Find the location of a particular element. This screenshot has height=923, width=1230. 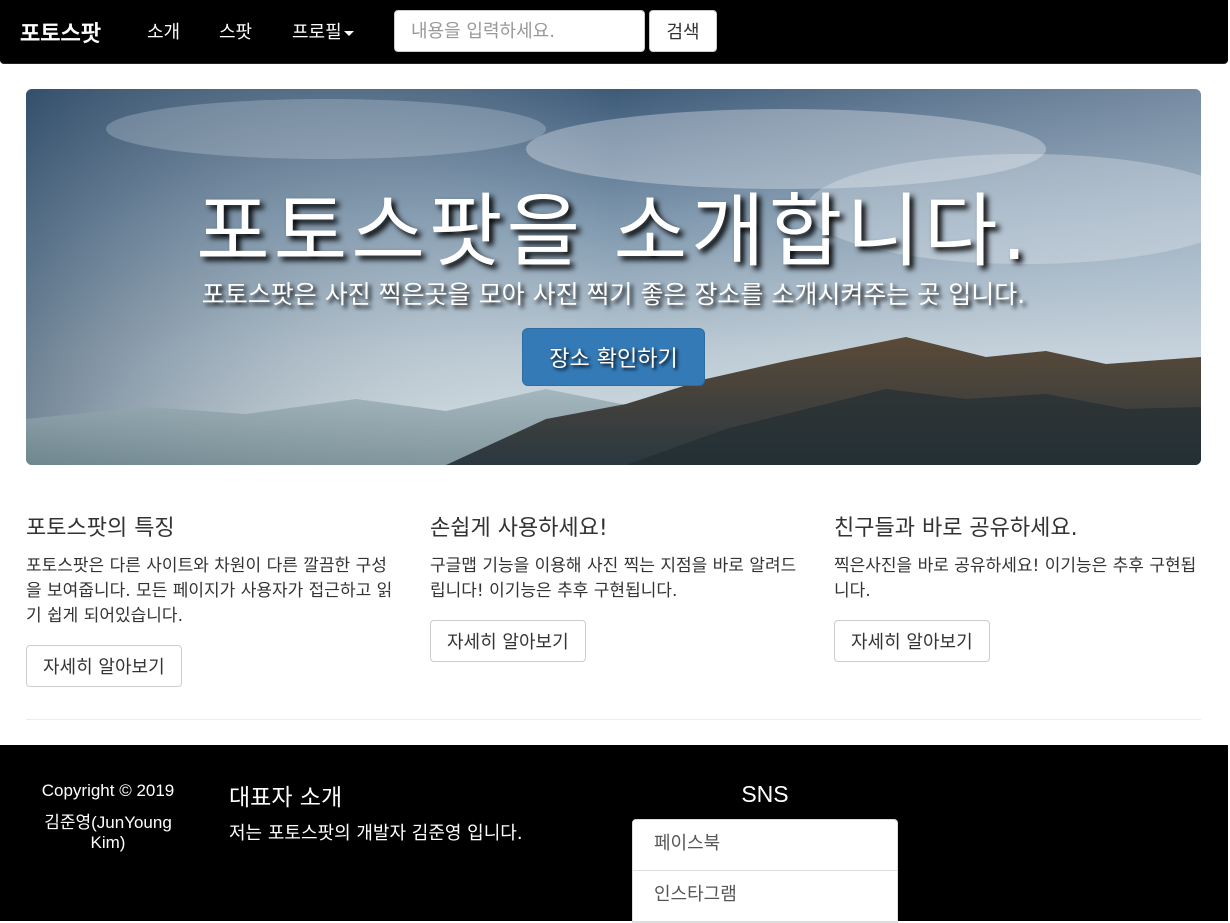

divider is located at coordinates (613, 719).